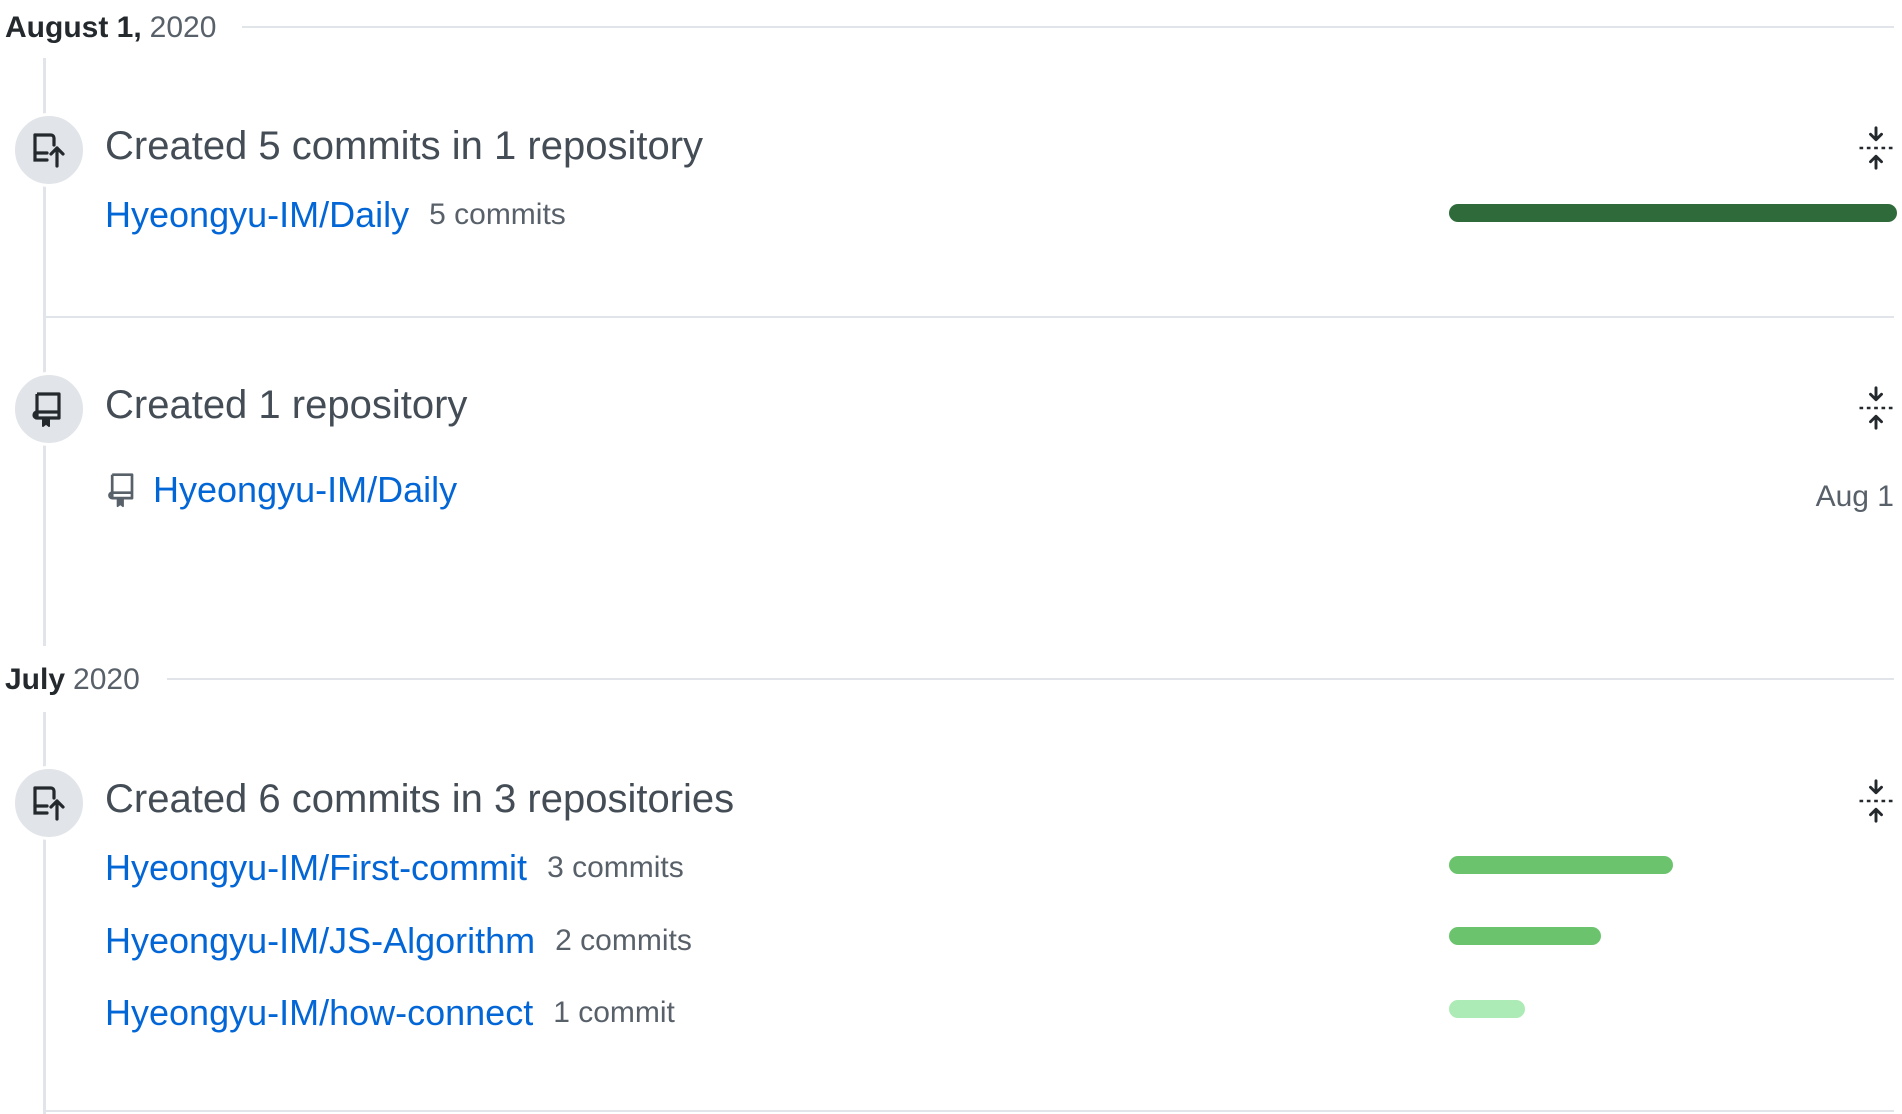 The width and height of the screenshot is (1902, 1114). I want to click on repo-link: Hyeongyu-IM/JS-Algorithm, so click(320, 941).